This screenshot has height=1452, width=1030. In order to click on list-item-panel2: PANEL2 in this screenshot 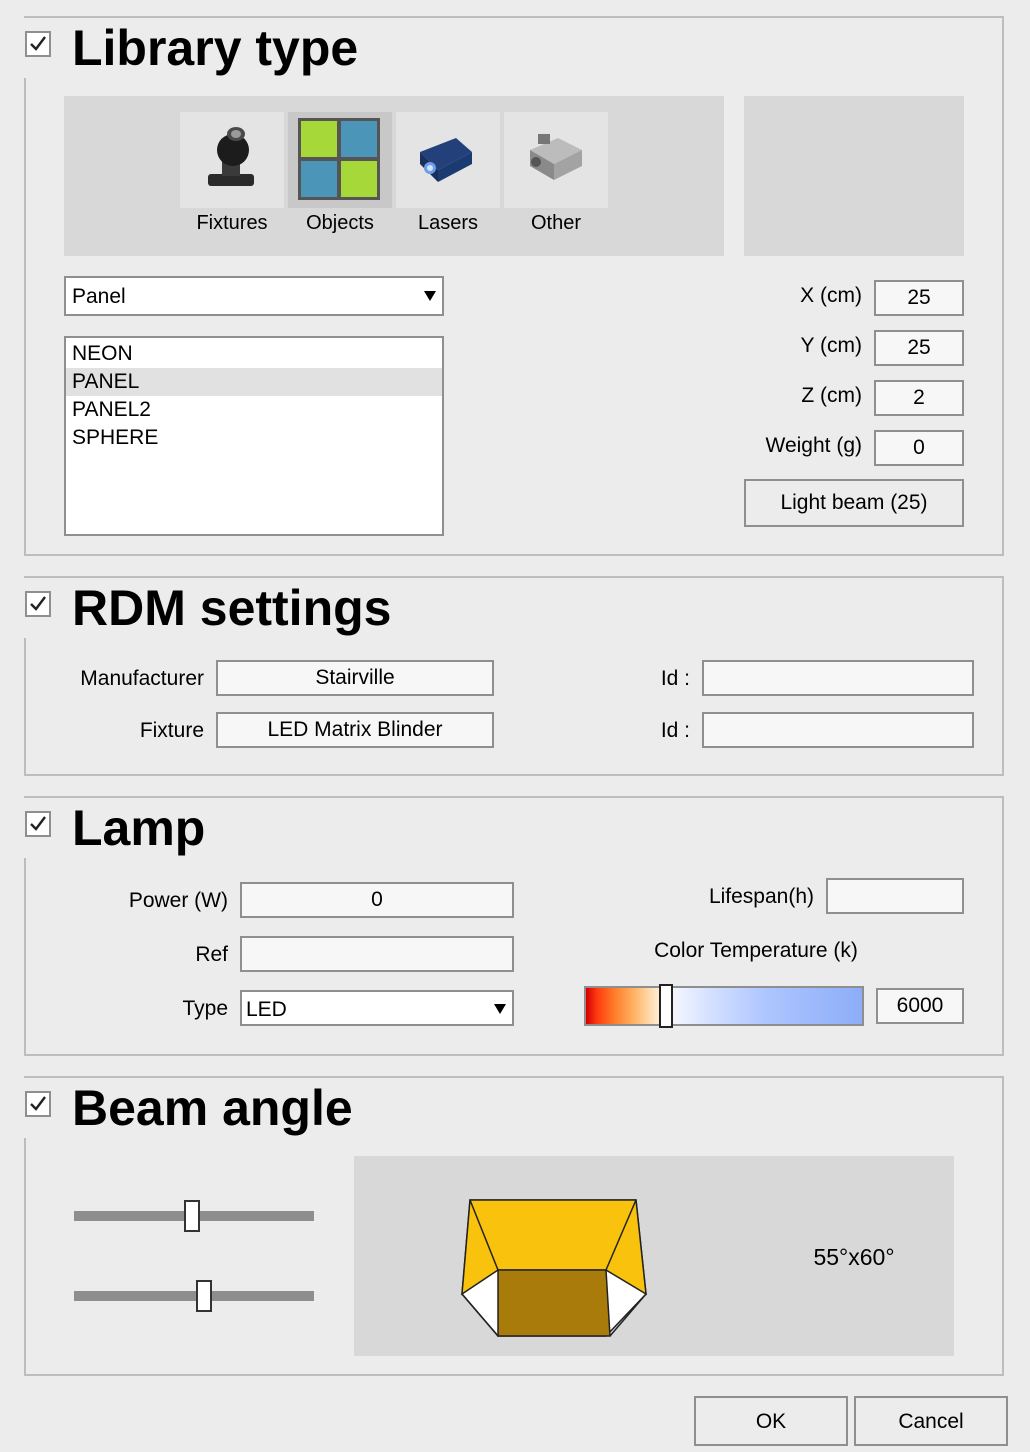, I will do `click(254, 410)`.